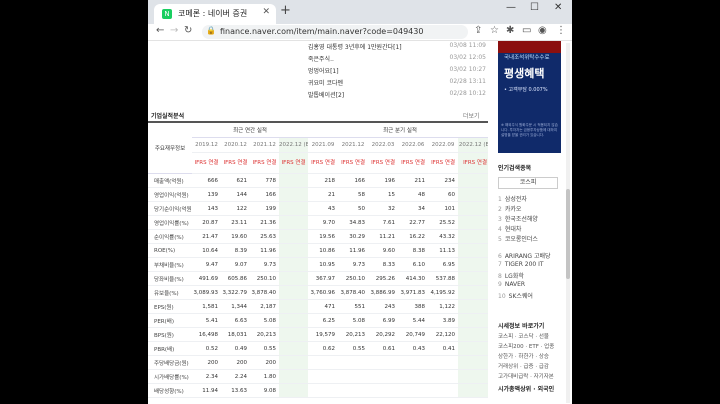 The height and width of the screenshot is (404, 720). What do you see at coordinates (443, 348) in the screenshot?
I see `table-cell: 0.41` at bounding box center [443, 348].